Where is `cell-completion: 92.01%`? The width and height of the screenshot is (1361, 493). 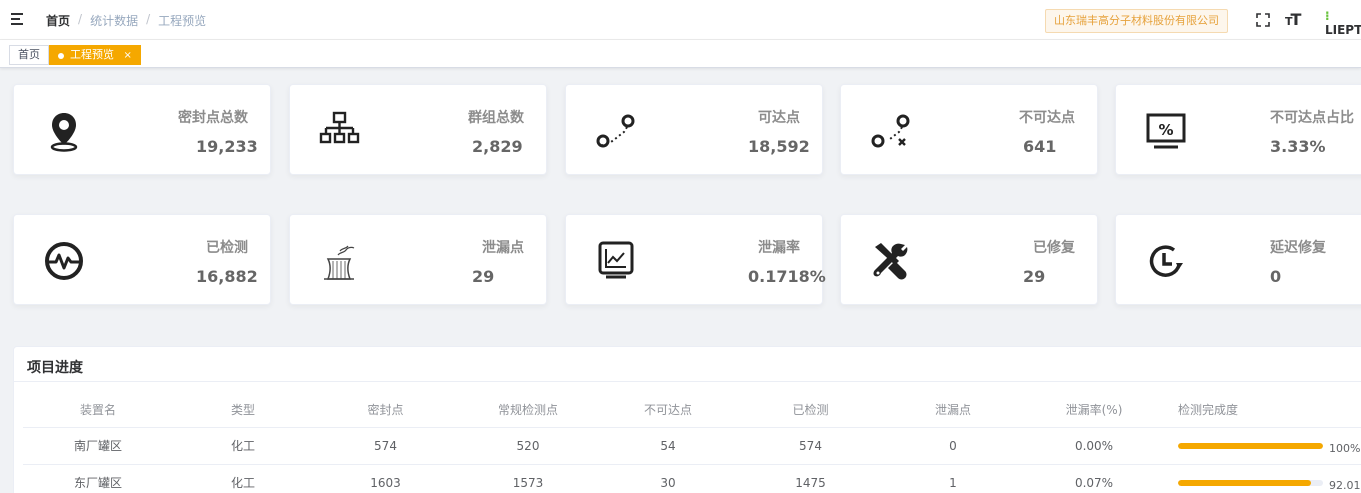
cell-completion: 92.01% is located at coordinates (1263, 478).